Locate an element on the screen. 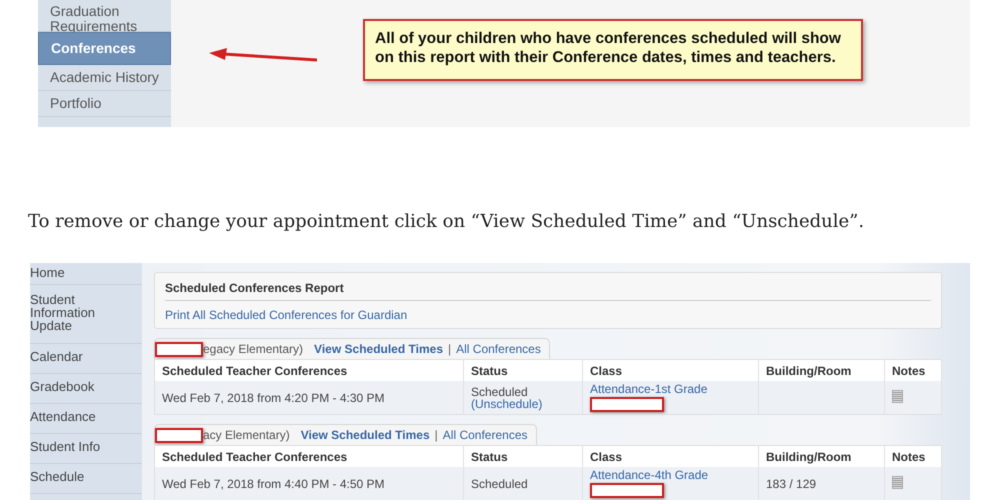 The height and width of the screenshot is (500, 1000). instruction-text: To remove or change your appointment click on “View Scheduled Time” and “Unschedule”. is located at coordinates (447, 222).